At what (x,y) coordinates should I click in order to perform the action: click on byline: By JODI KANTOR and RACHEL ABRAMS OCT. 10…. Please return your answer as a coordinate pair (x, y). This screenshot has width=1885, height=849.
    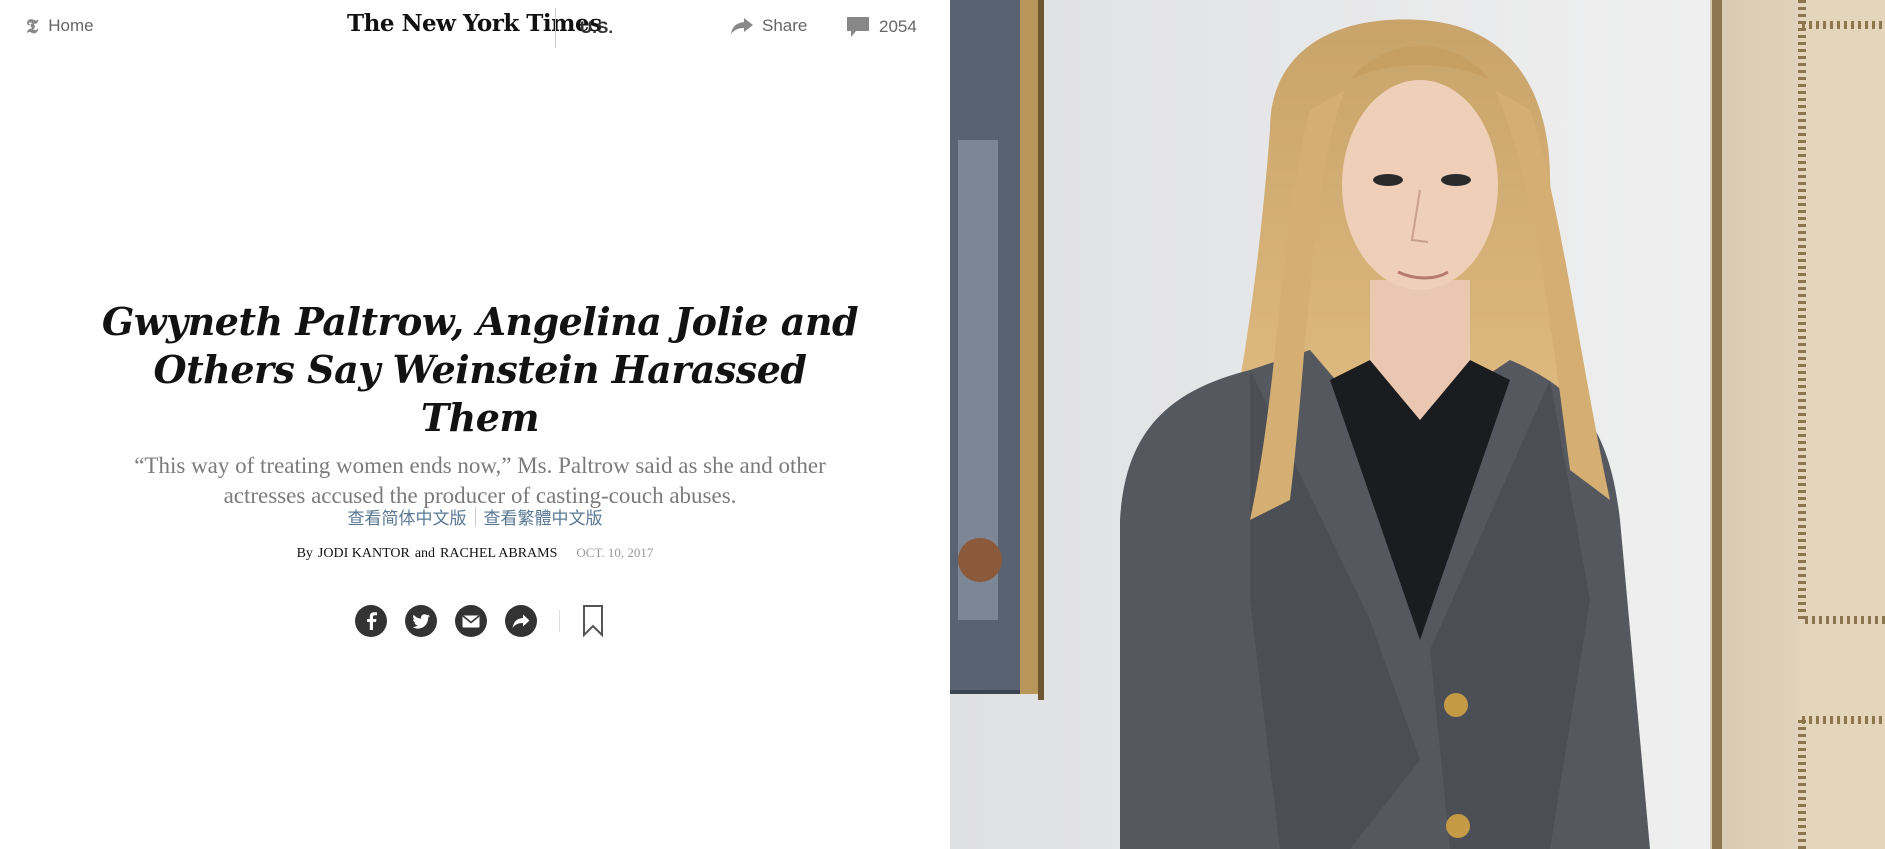
    Looking at the image, I should click on (475, 553).